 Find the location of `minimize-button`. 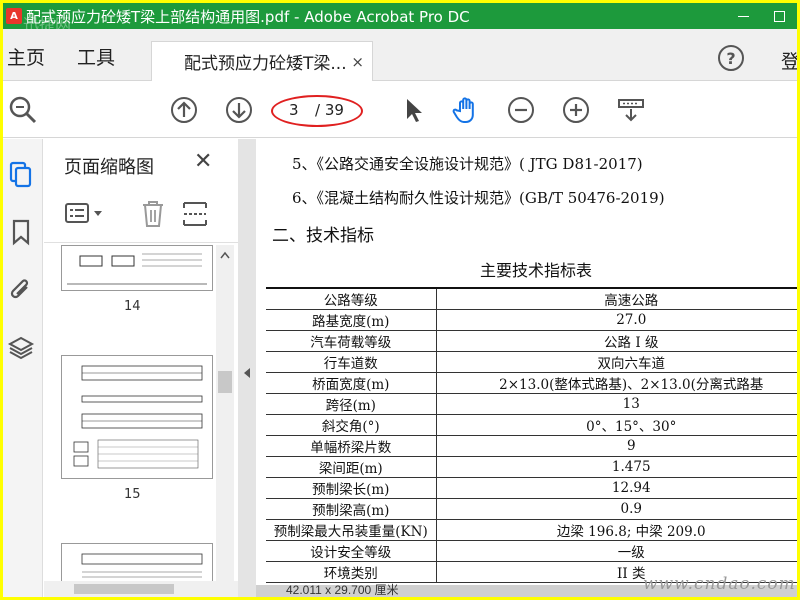

minimize-button is located at coordinates (743, 16).